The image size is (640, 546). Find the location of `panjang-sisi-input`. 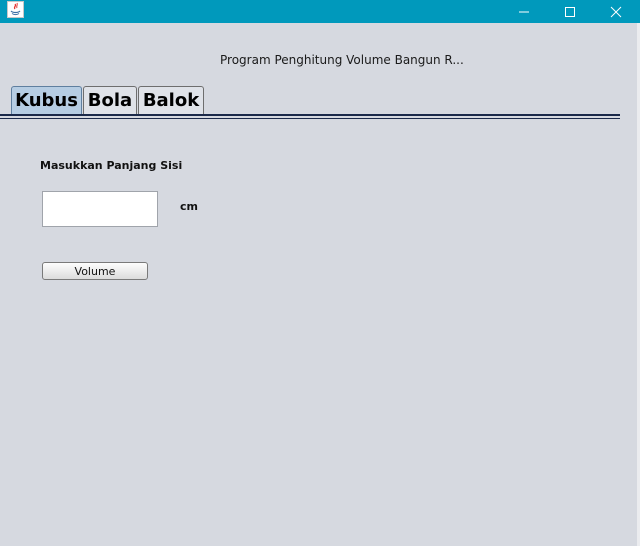

panjang-sisi-input is located at coordinates (100, 209).